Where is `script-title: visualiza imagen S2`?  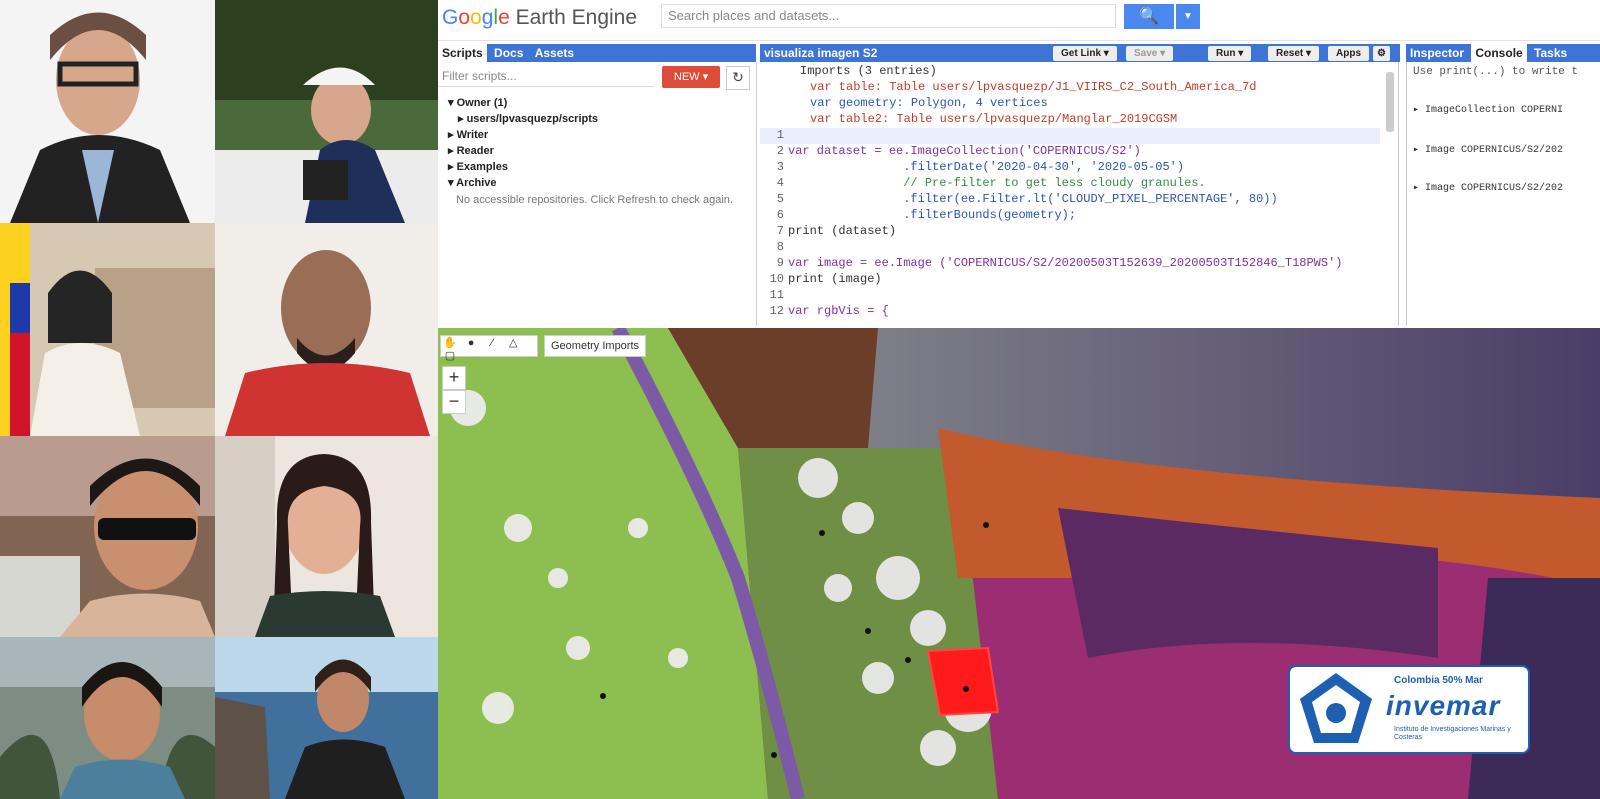 script-title: visualiza imagen S2 is located at coordinates (821, 53).